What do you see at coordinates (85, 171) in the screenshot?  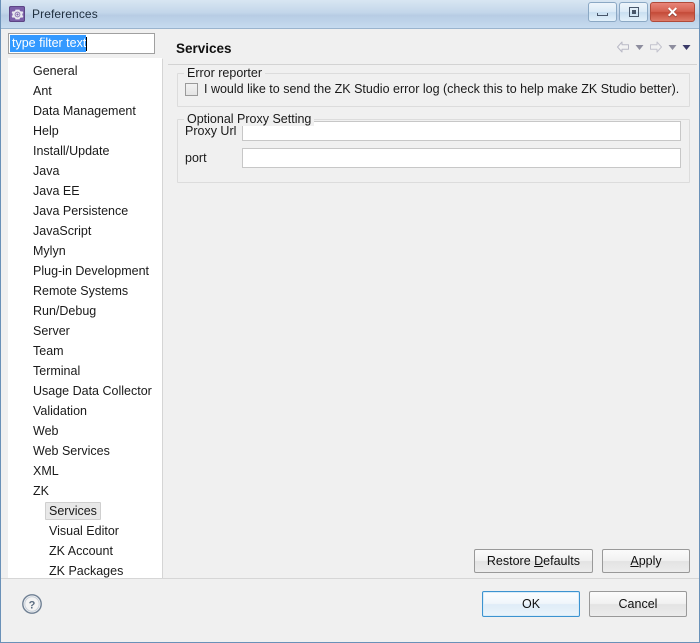 I see `tree-item: Java` at bounding box center [85, 171].